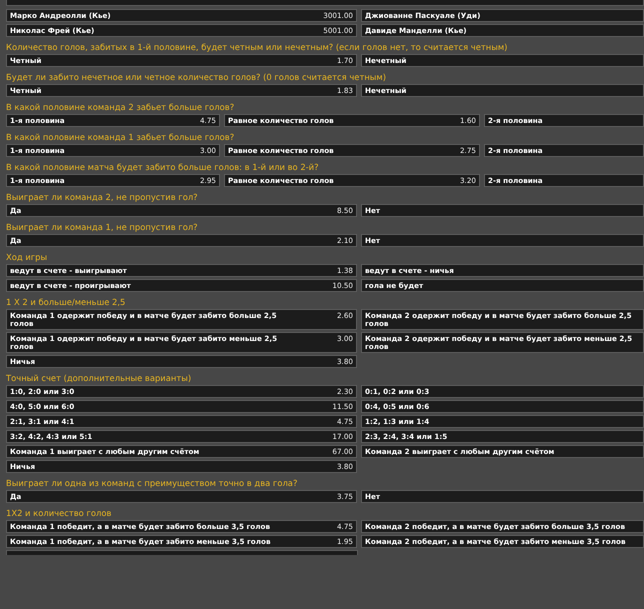 The image size is (644, 609). Describe the element at coordinates (27, 257) in the screenshot. I see `market-title: Ход игры` at that location.